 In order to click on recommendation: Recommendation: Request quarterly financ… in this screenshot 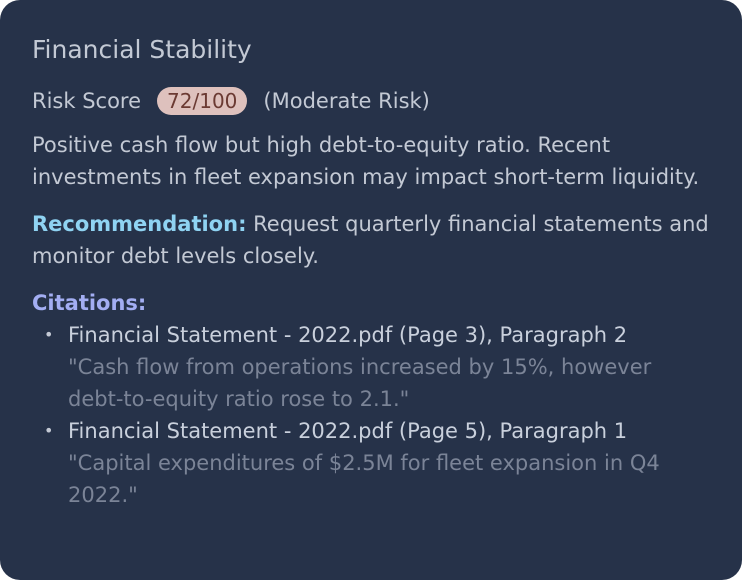, I will do `click(371, 240)`.